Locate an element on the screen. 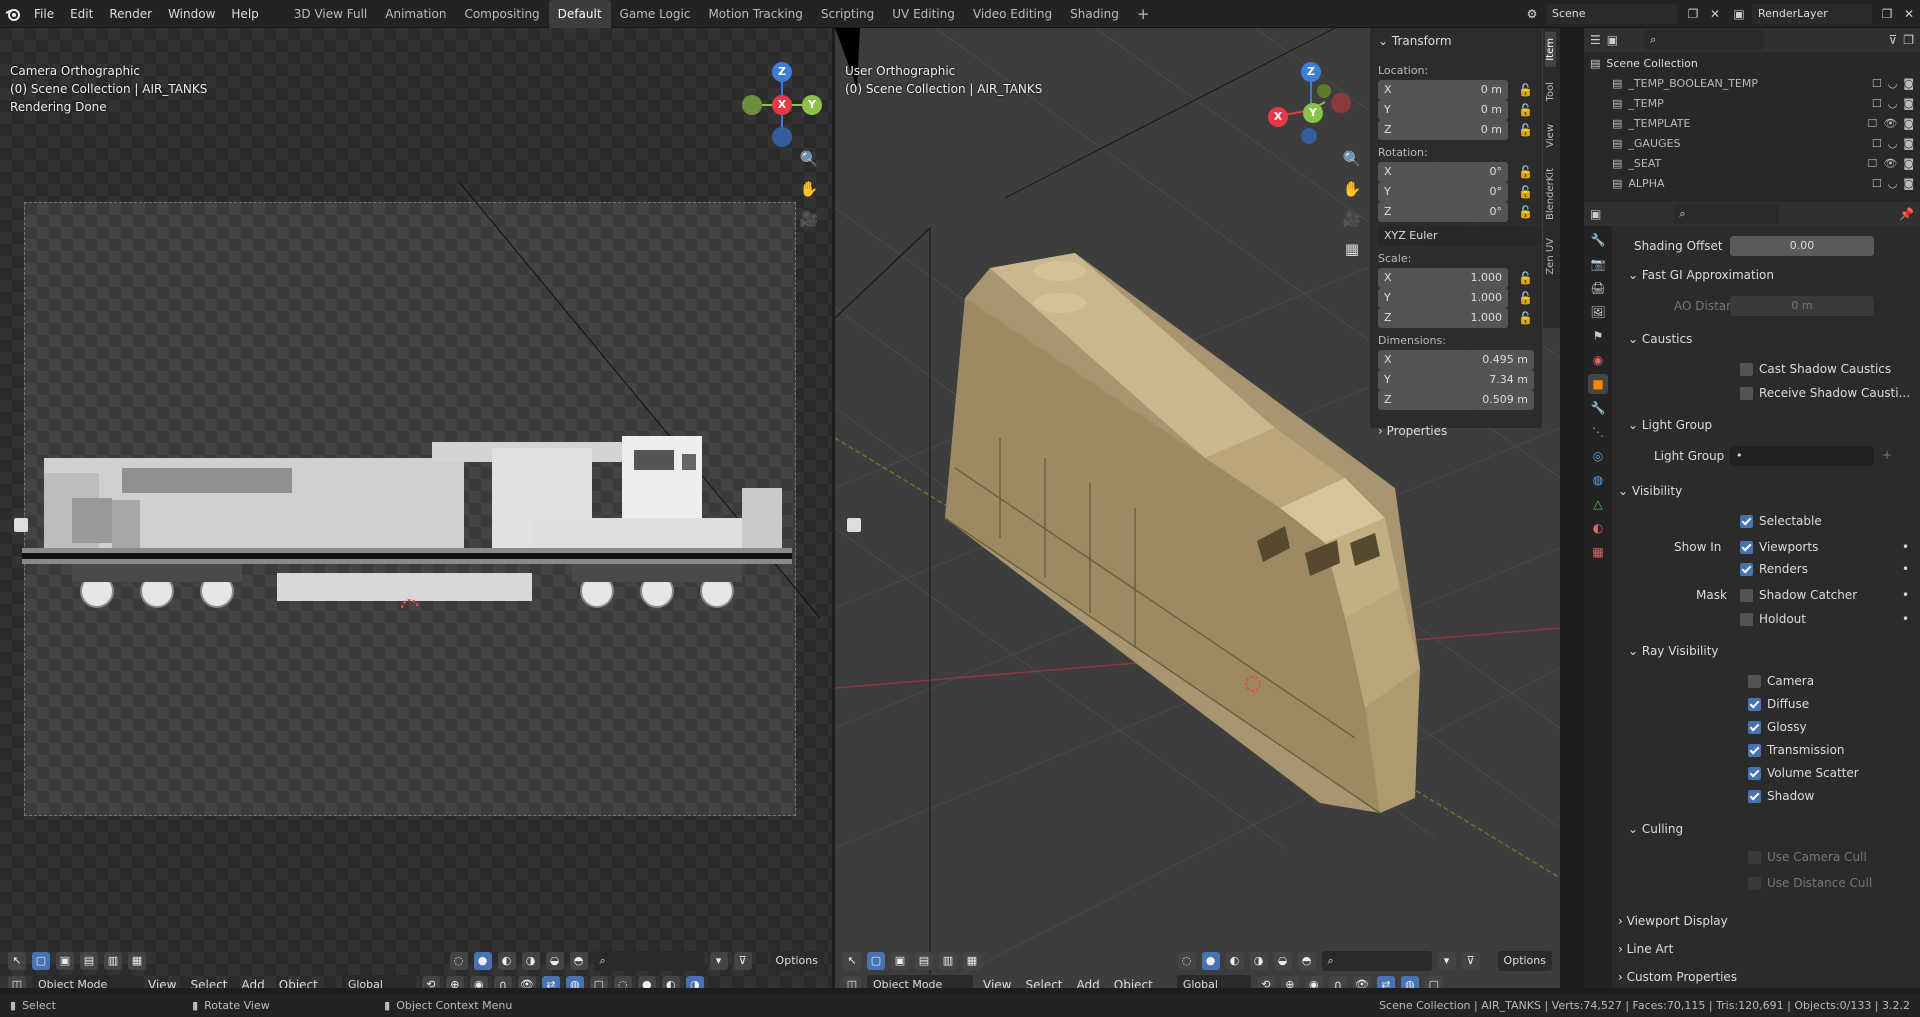  outliner-item: ▤ _TEMPLATE ☐ 👁 ◙ is located at coordinates (1752, 124).